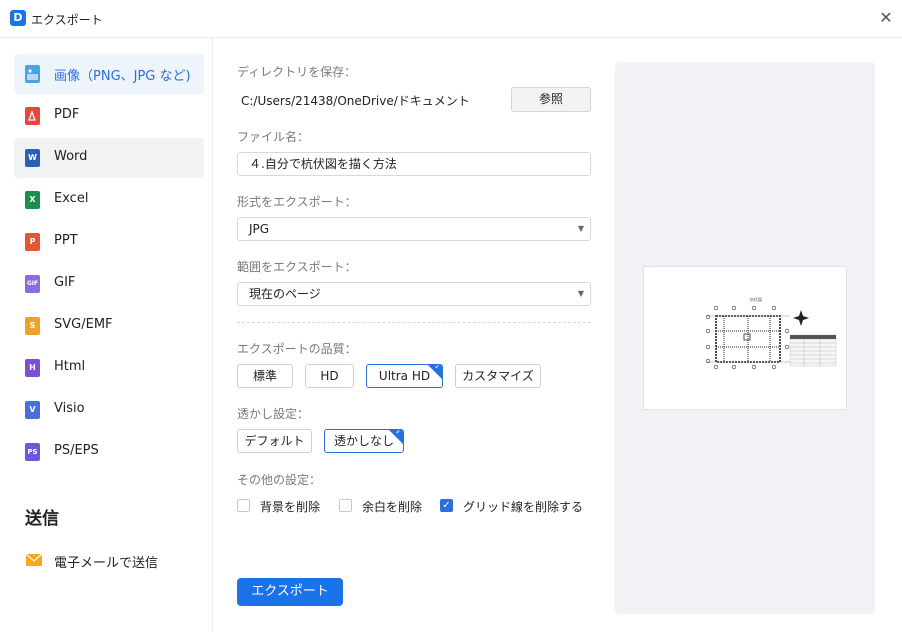 Image resolution: width=902 pixels, height=632 pixels. I want to click on format-select: JPG ▼, so click(414, 229).